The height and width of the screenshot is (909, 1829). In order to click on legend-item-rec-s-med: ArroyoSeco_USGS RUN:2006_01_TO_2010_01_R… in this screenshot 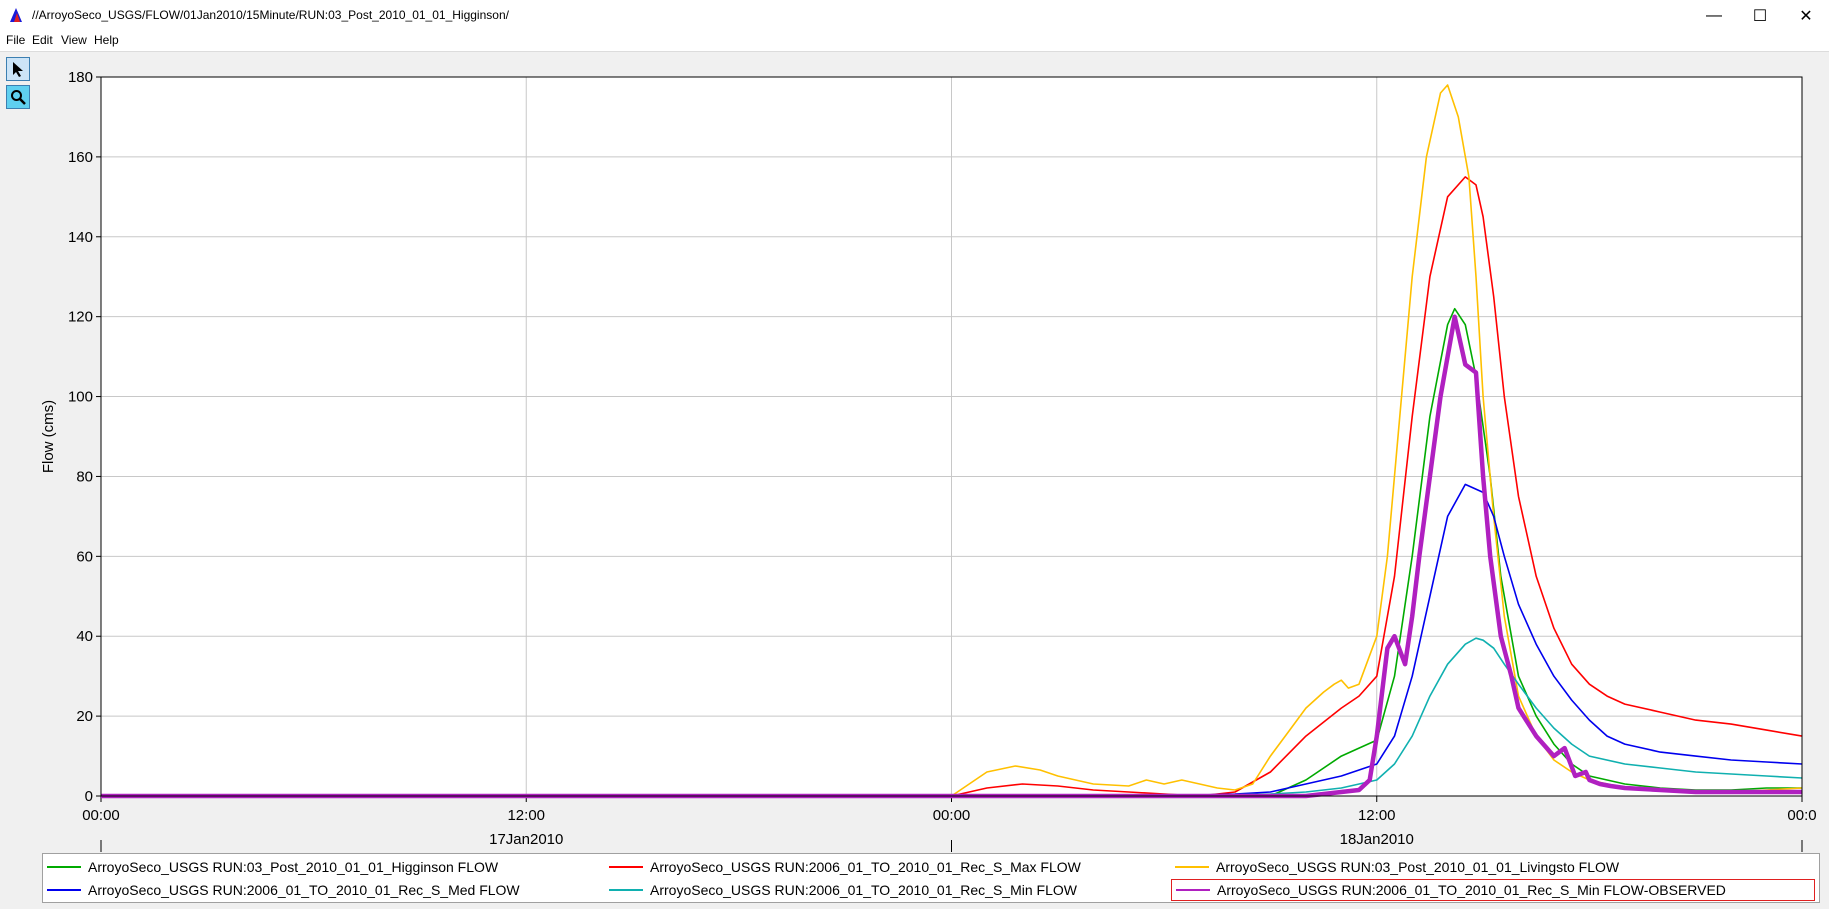, I will do `click(281, 890)`.